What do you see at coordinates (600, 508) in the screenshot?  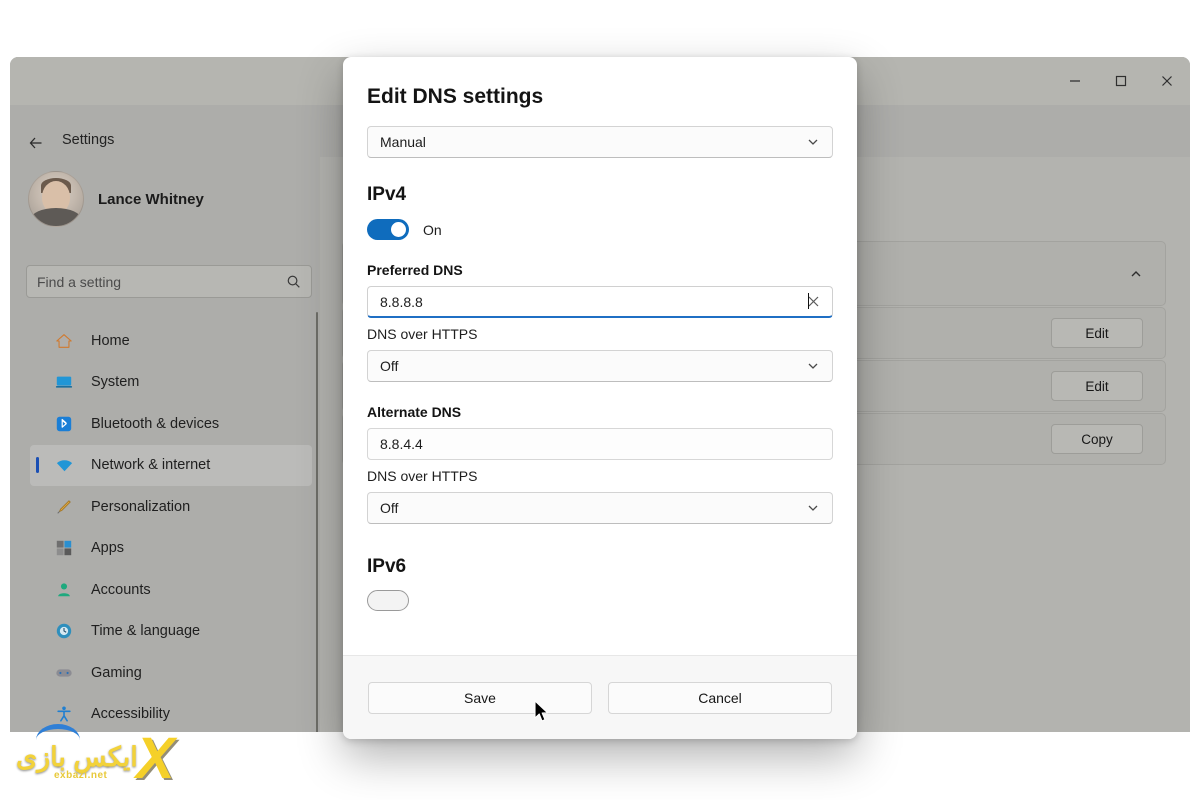 I see `alternate-doh-select: Off` at bounding box center [600, 508].